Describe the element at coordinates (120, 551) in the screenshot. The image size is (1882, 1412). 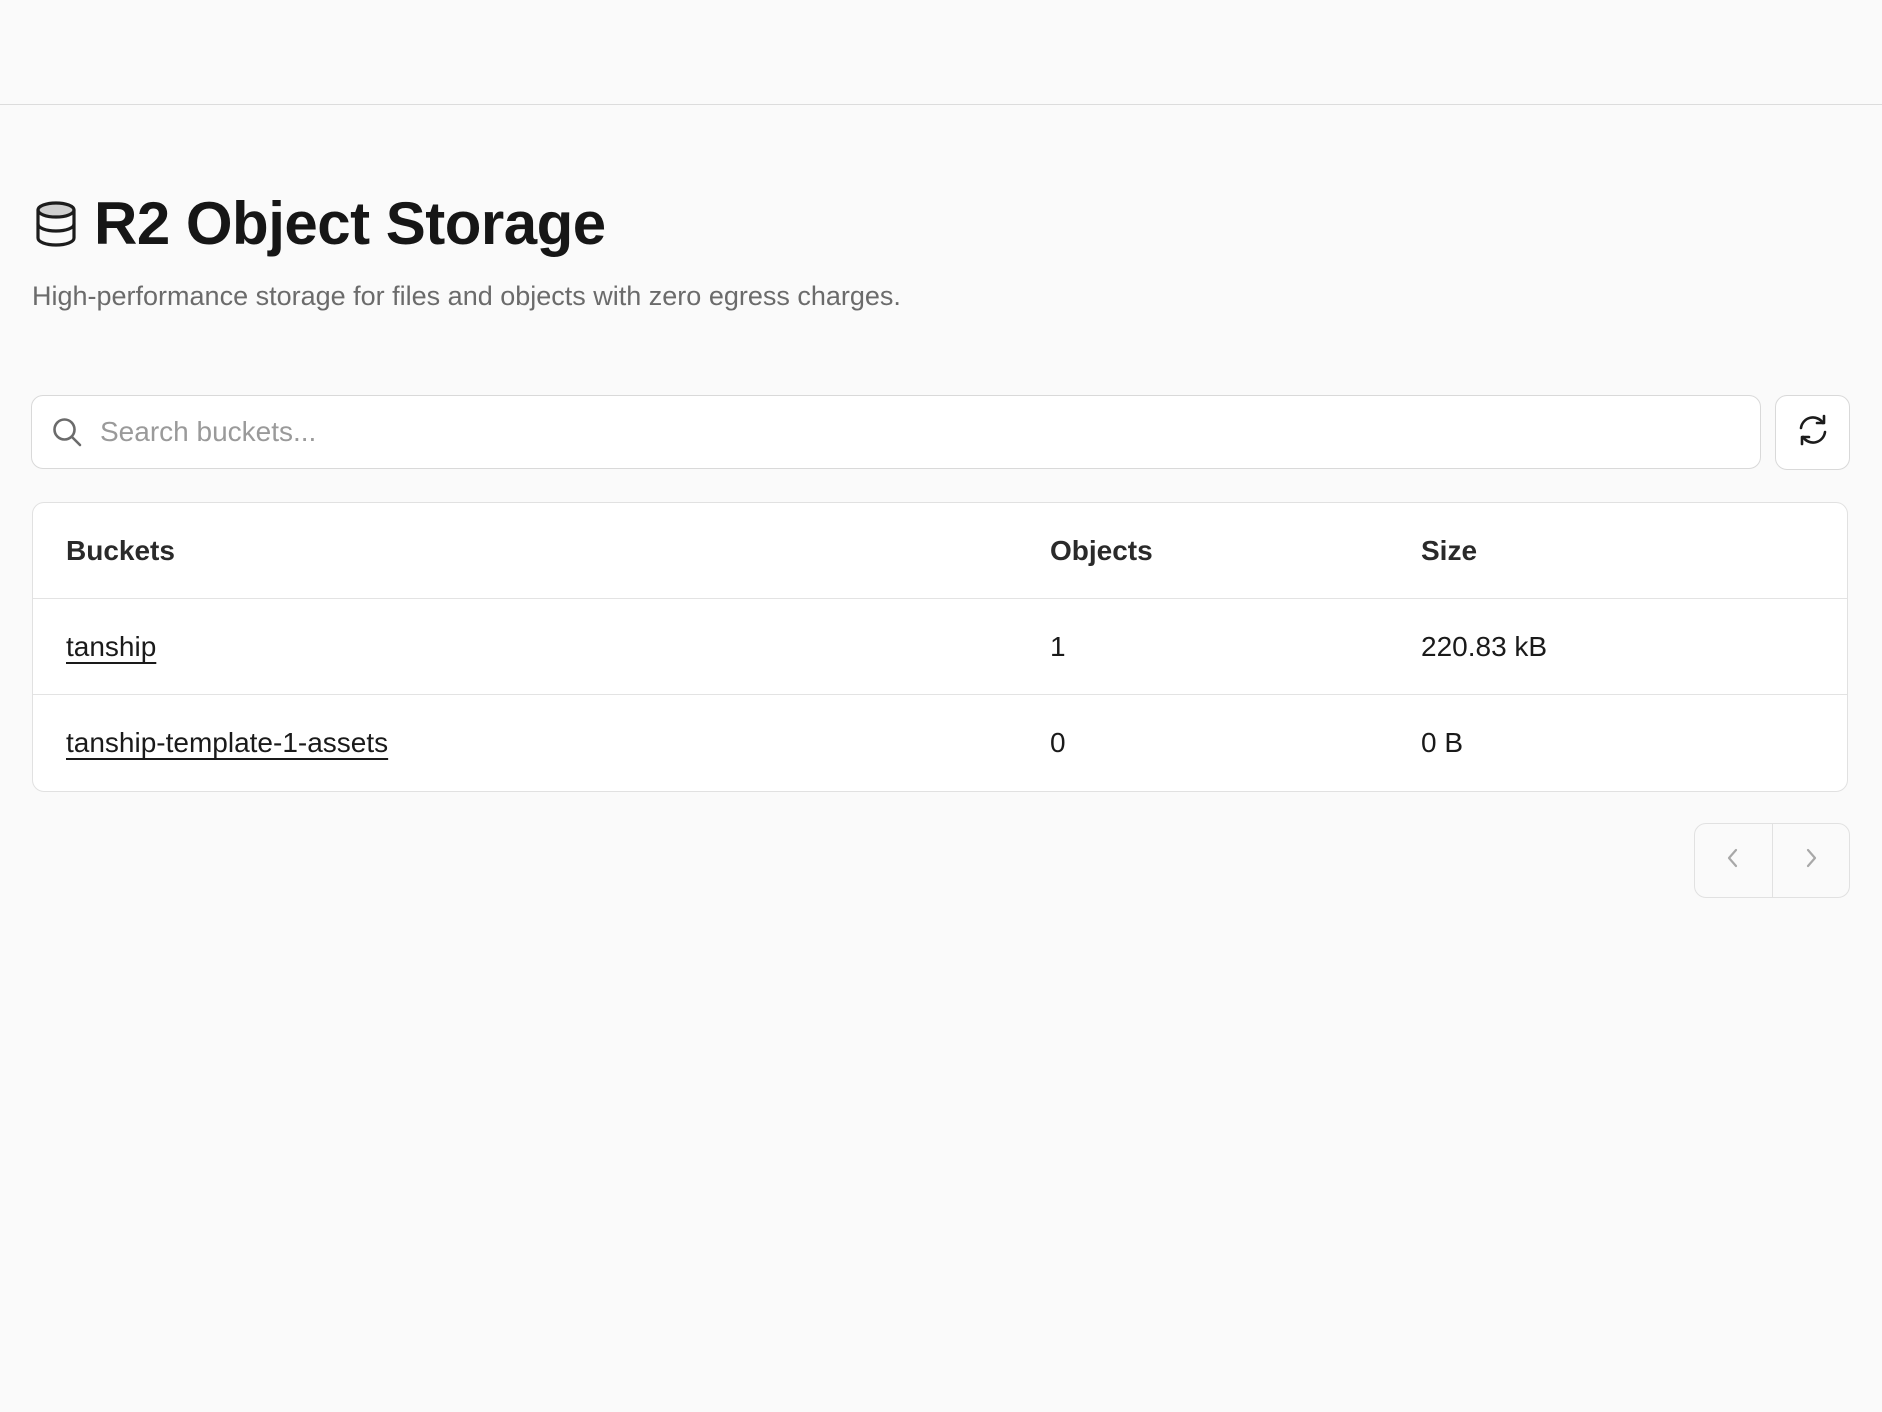
I see `column-header-buckets: Buckets` at that location.